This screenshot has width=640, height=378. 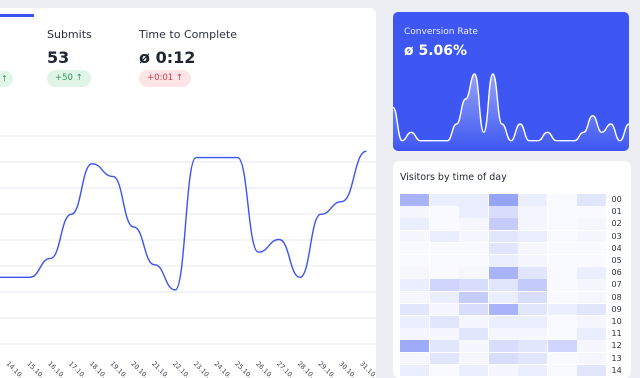 What do you see at coordinates (77, 369) in the screenshot?
I see `x-tick-label: 17.10.` at bounding box center [77, 369].